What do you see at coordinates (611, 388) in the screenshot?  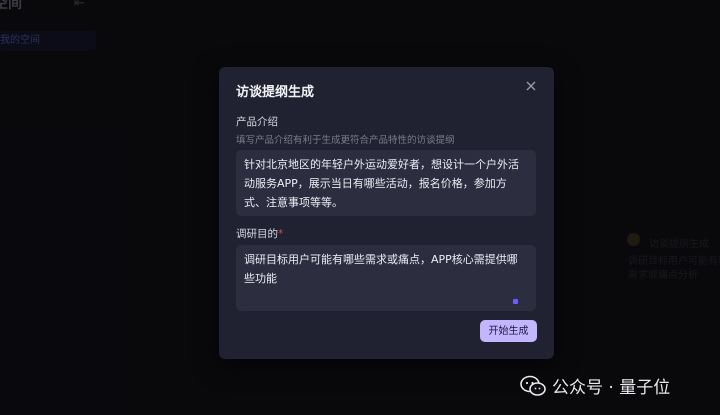 I see `watermark-text: 公众号 · 量子位` at bounding box center [611, 388].